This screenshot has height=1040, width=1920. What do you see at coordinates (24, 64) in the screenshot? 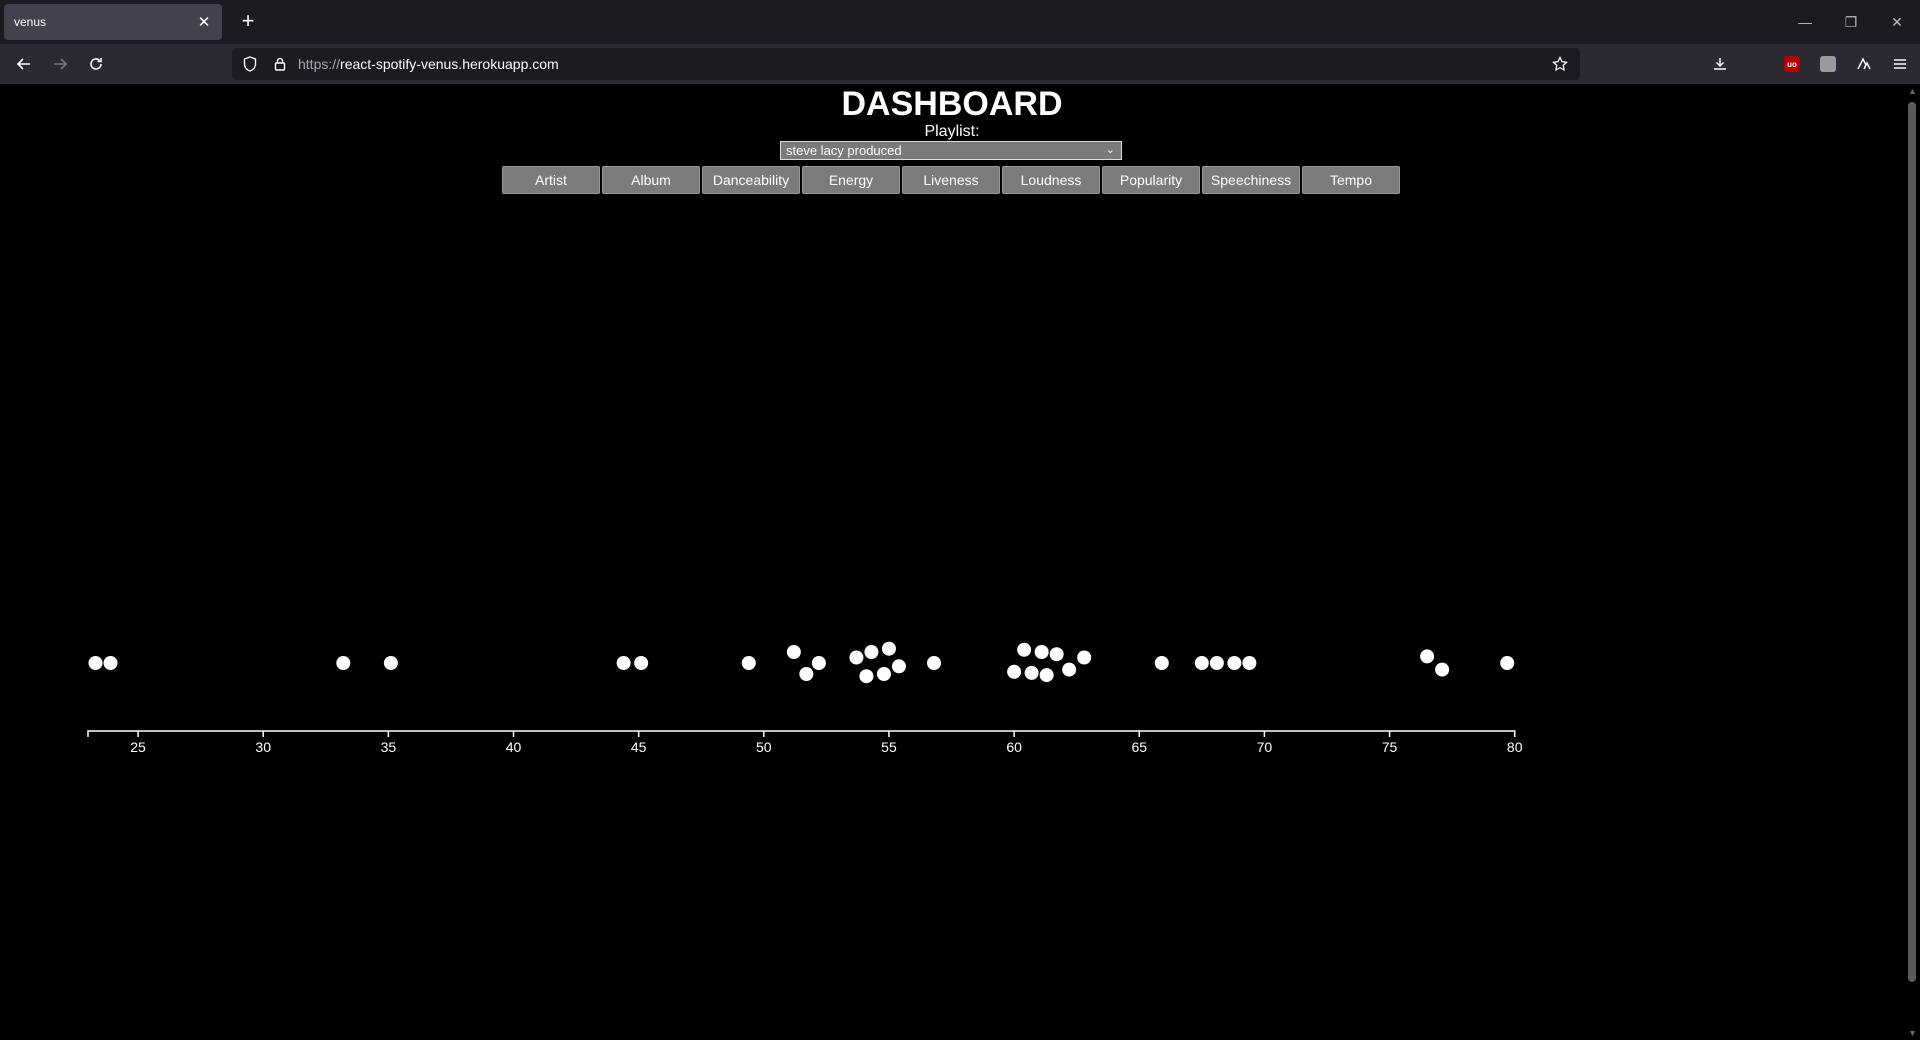
I see `back-icon` at bounding box center [24, 64].